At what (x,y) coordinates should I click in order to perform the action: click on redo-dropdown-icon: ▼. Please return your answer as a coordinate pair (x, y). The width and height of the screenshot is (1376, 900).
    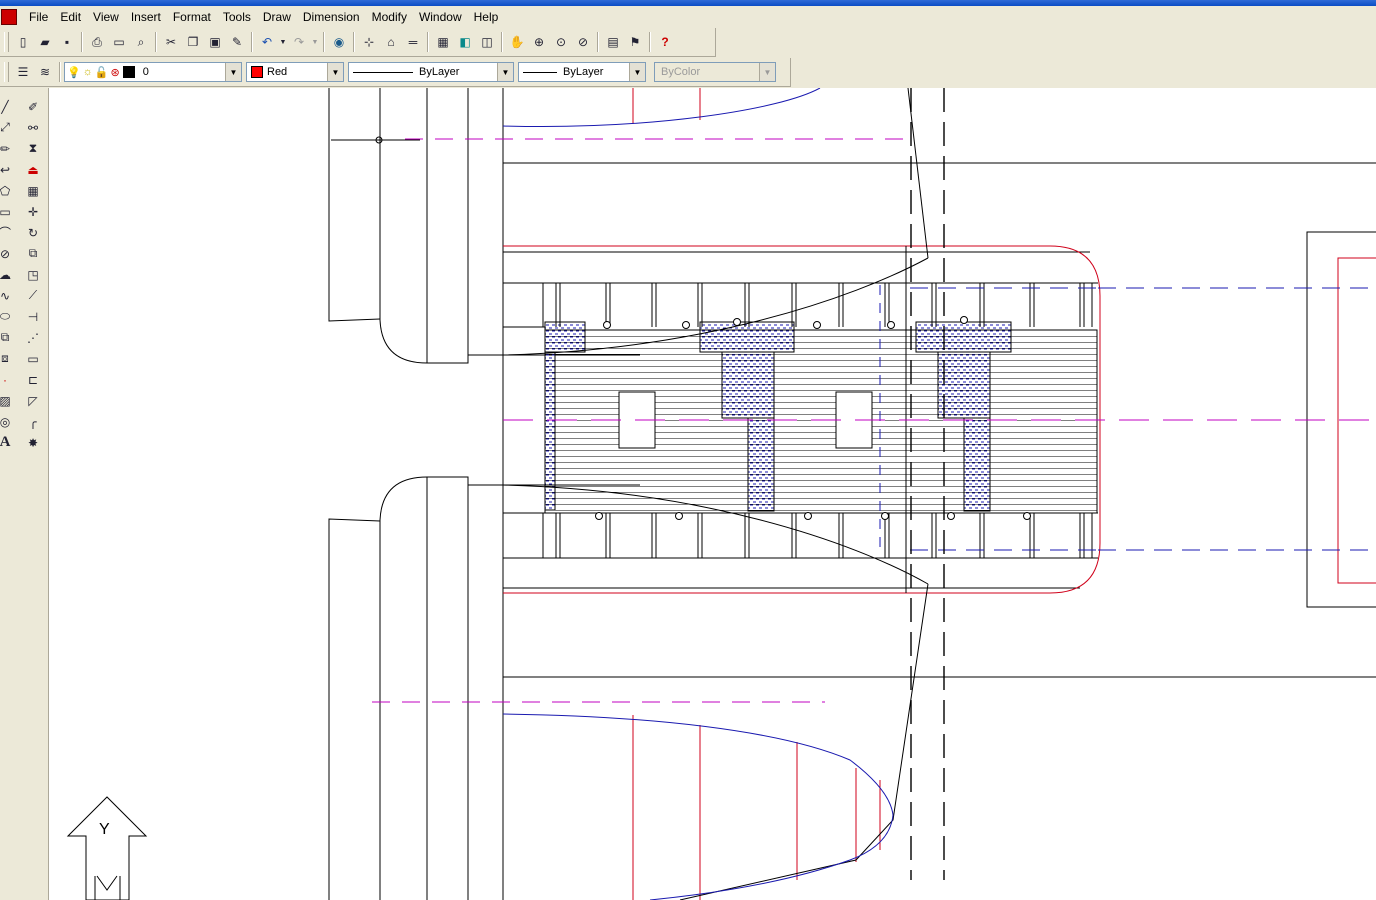
    Looking at the image, I should click on (315, 42).